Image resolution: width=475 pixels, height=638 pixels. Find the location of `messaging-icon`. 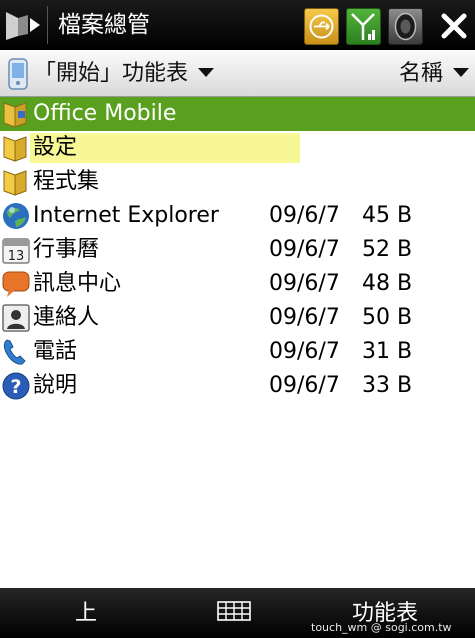

messaging-icon is located at coordinates (16, 284).